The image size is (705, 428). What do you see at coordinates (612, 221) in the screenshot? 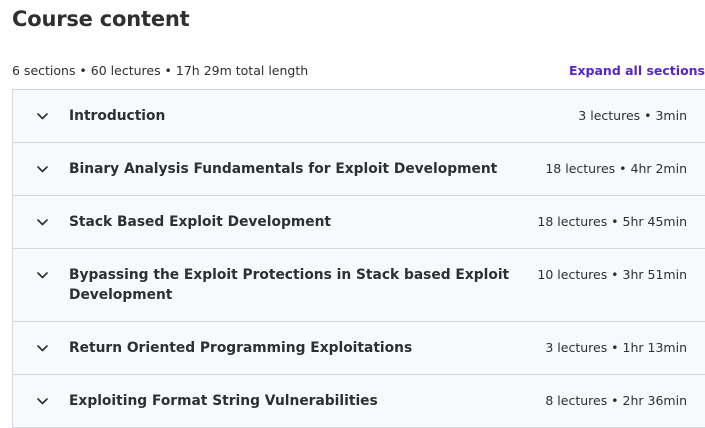
I see `section-info: 18 lectures • 5hr 45min` at bounding box center [612, 221].